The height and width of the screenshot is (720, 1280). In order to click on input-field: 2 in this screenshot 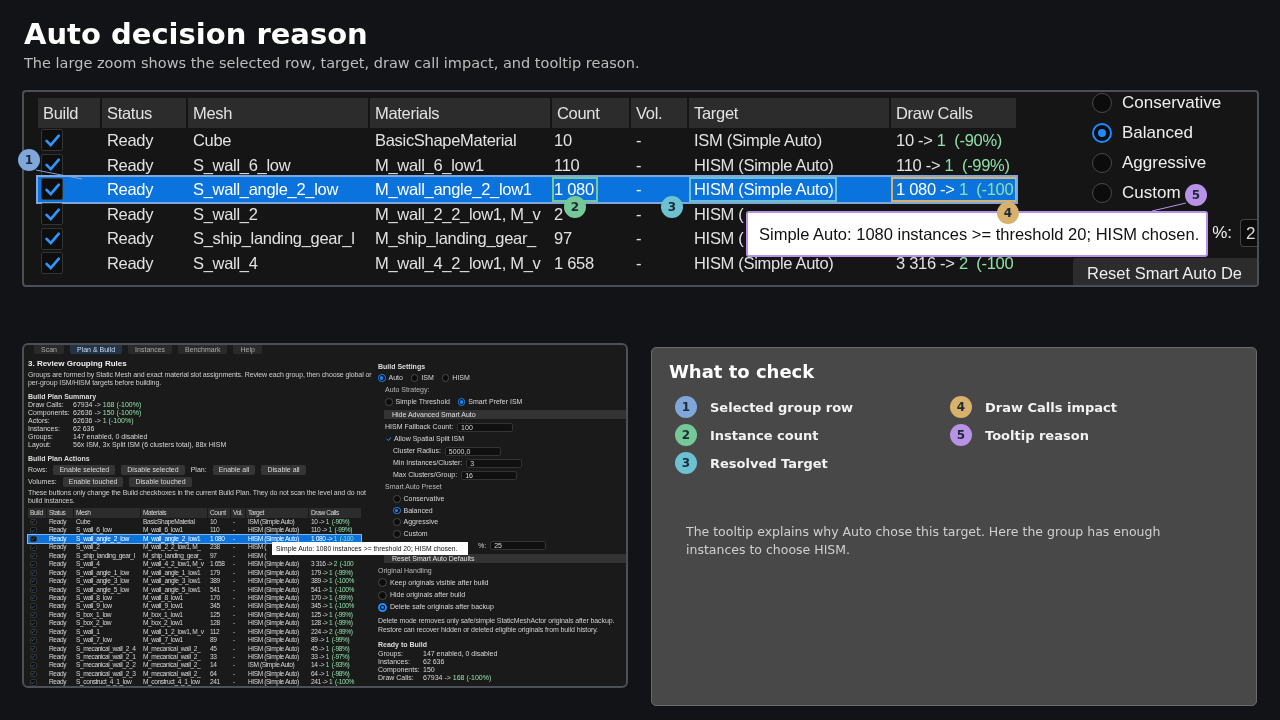, I will do `click(1248, 233)`.